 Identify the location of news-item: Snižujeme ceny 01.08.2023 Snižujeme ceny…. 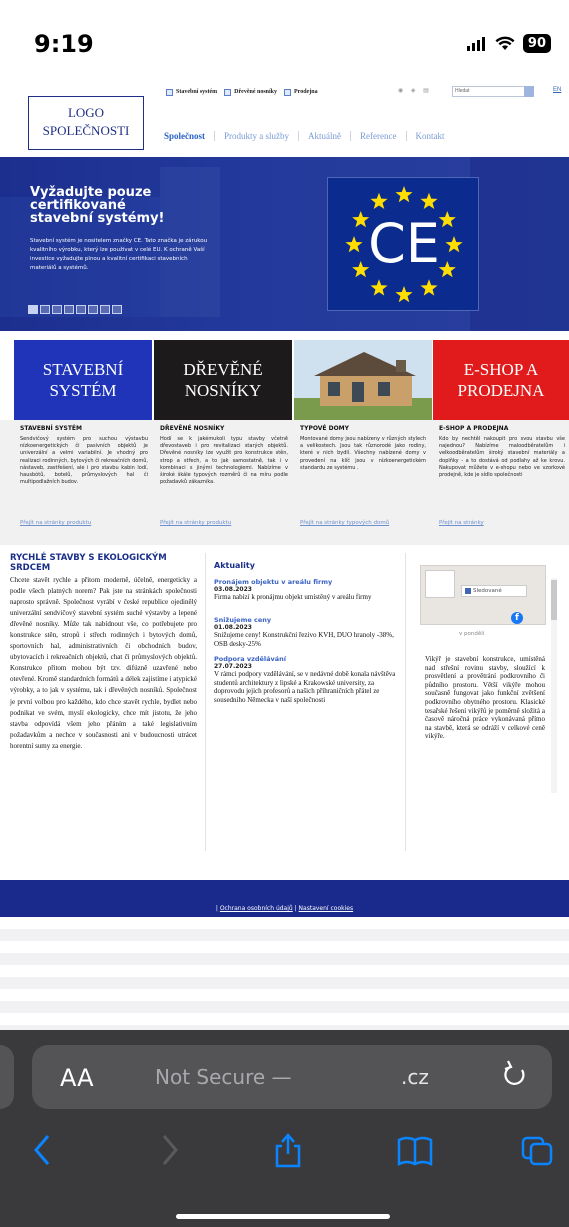
(306, 632).